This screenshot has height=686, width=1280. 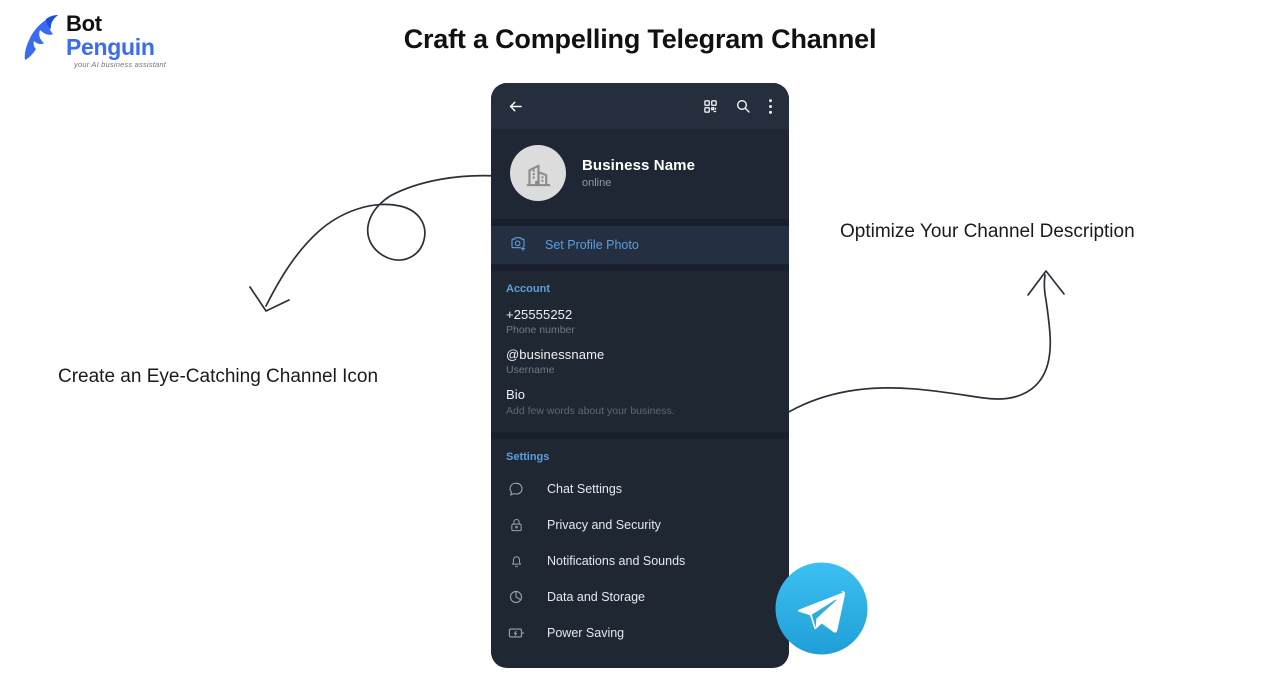 I want to click on settings-item-label: Chat Settings, so click(x=585, y=489).